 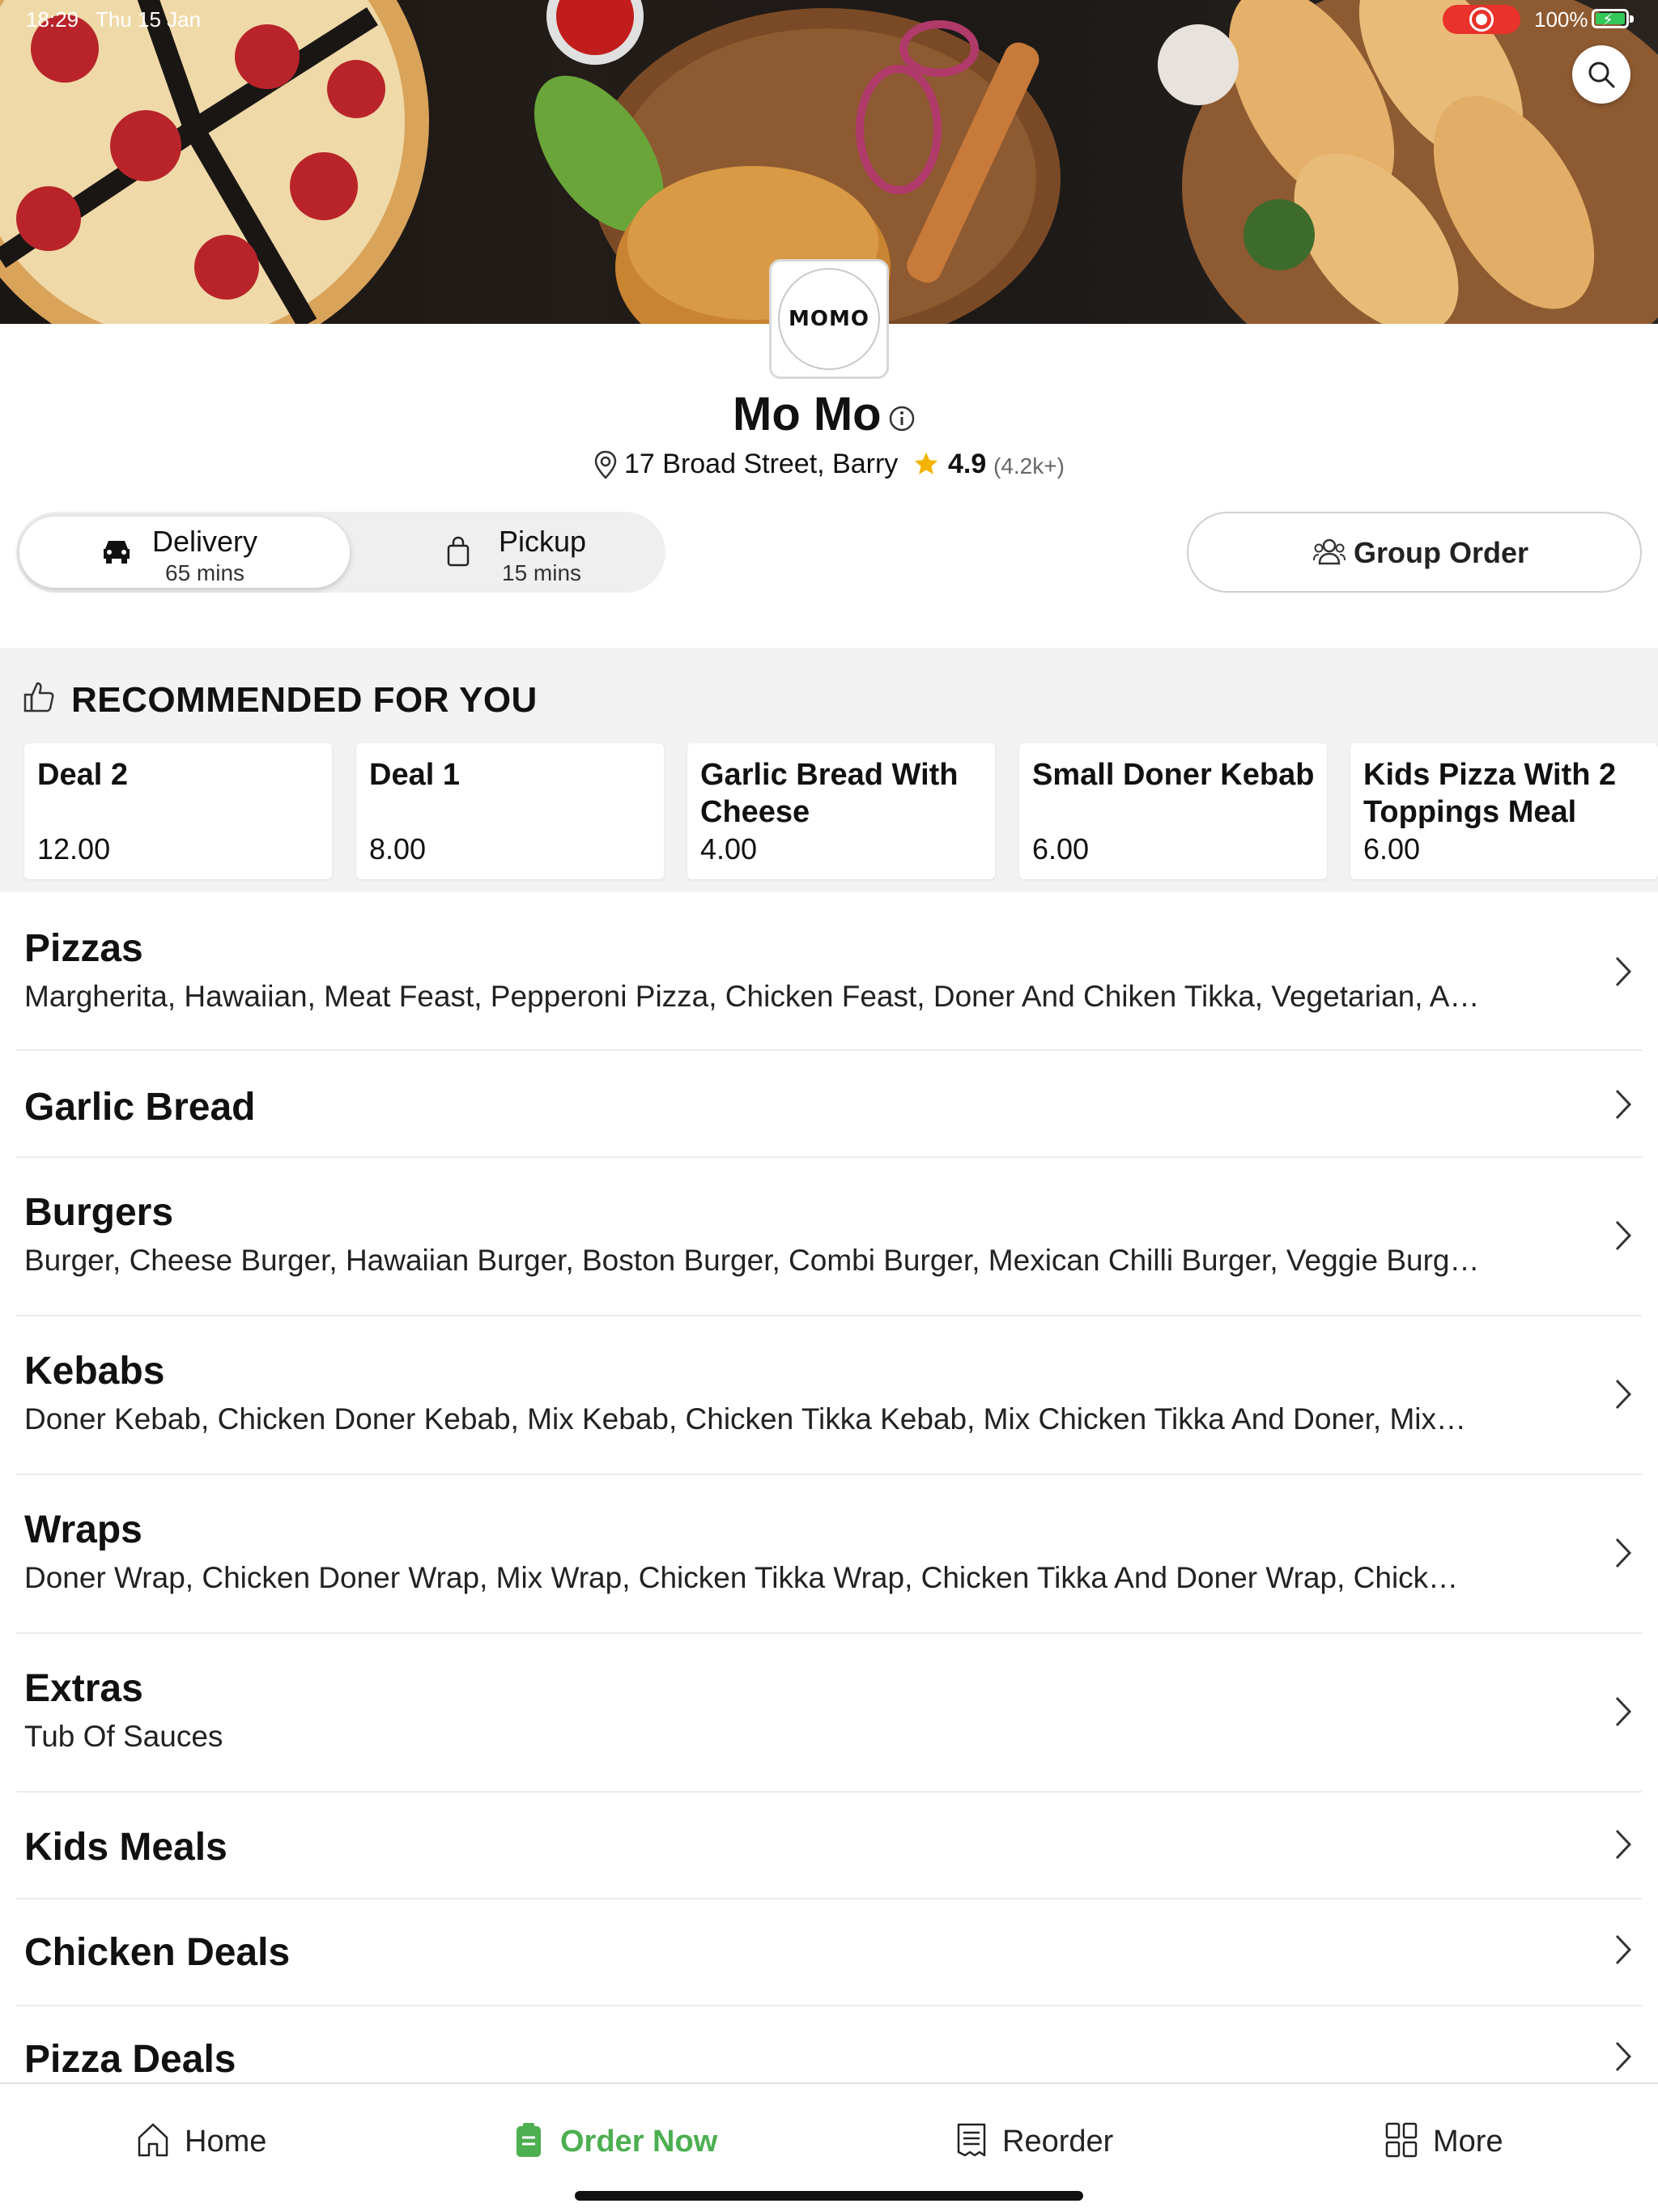 I want to click on category-title: Pizzas, so click(x=83, y=949).